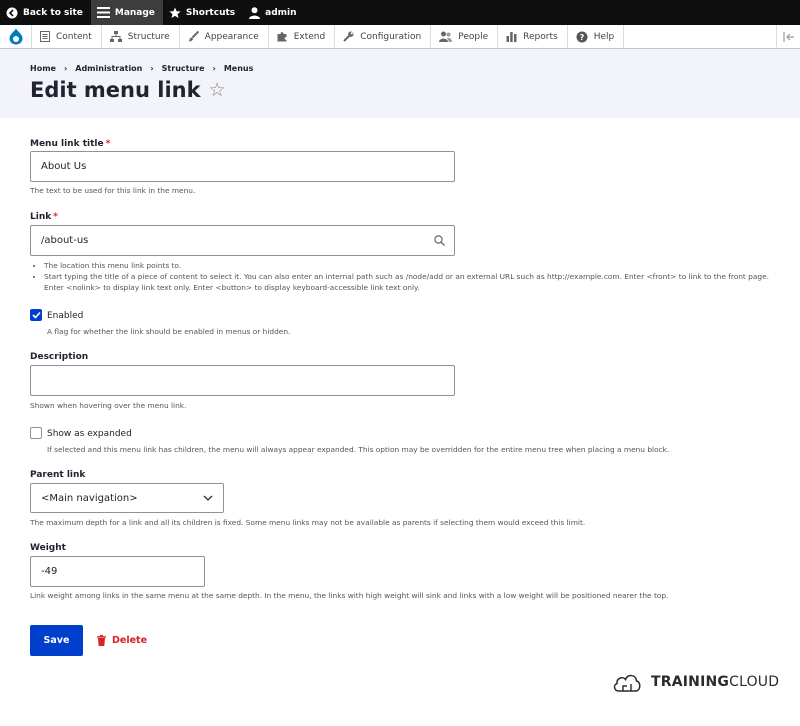 The width and height of the screenshot is (800, 726). I want to click on menu-link-title-value: About Us, so click(64, 166).